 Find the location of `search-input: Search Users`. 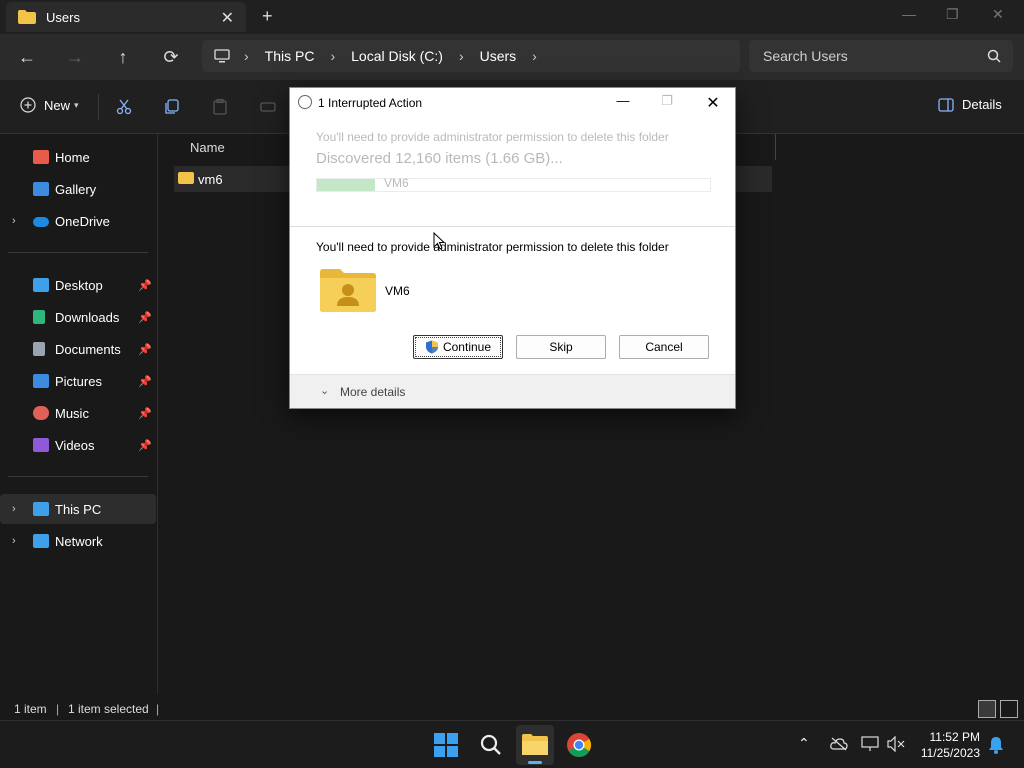

search-input: Search Users is located at coordinates (881, 56).